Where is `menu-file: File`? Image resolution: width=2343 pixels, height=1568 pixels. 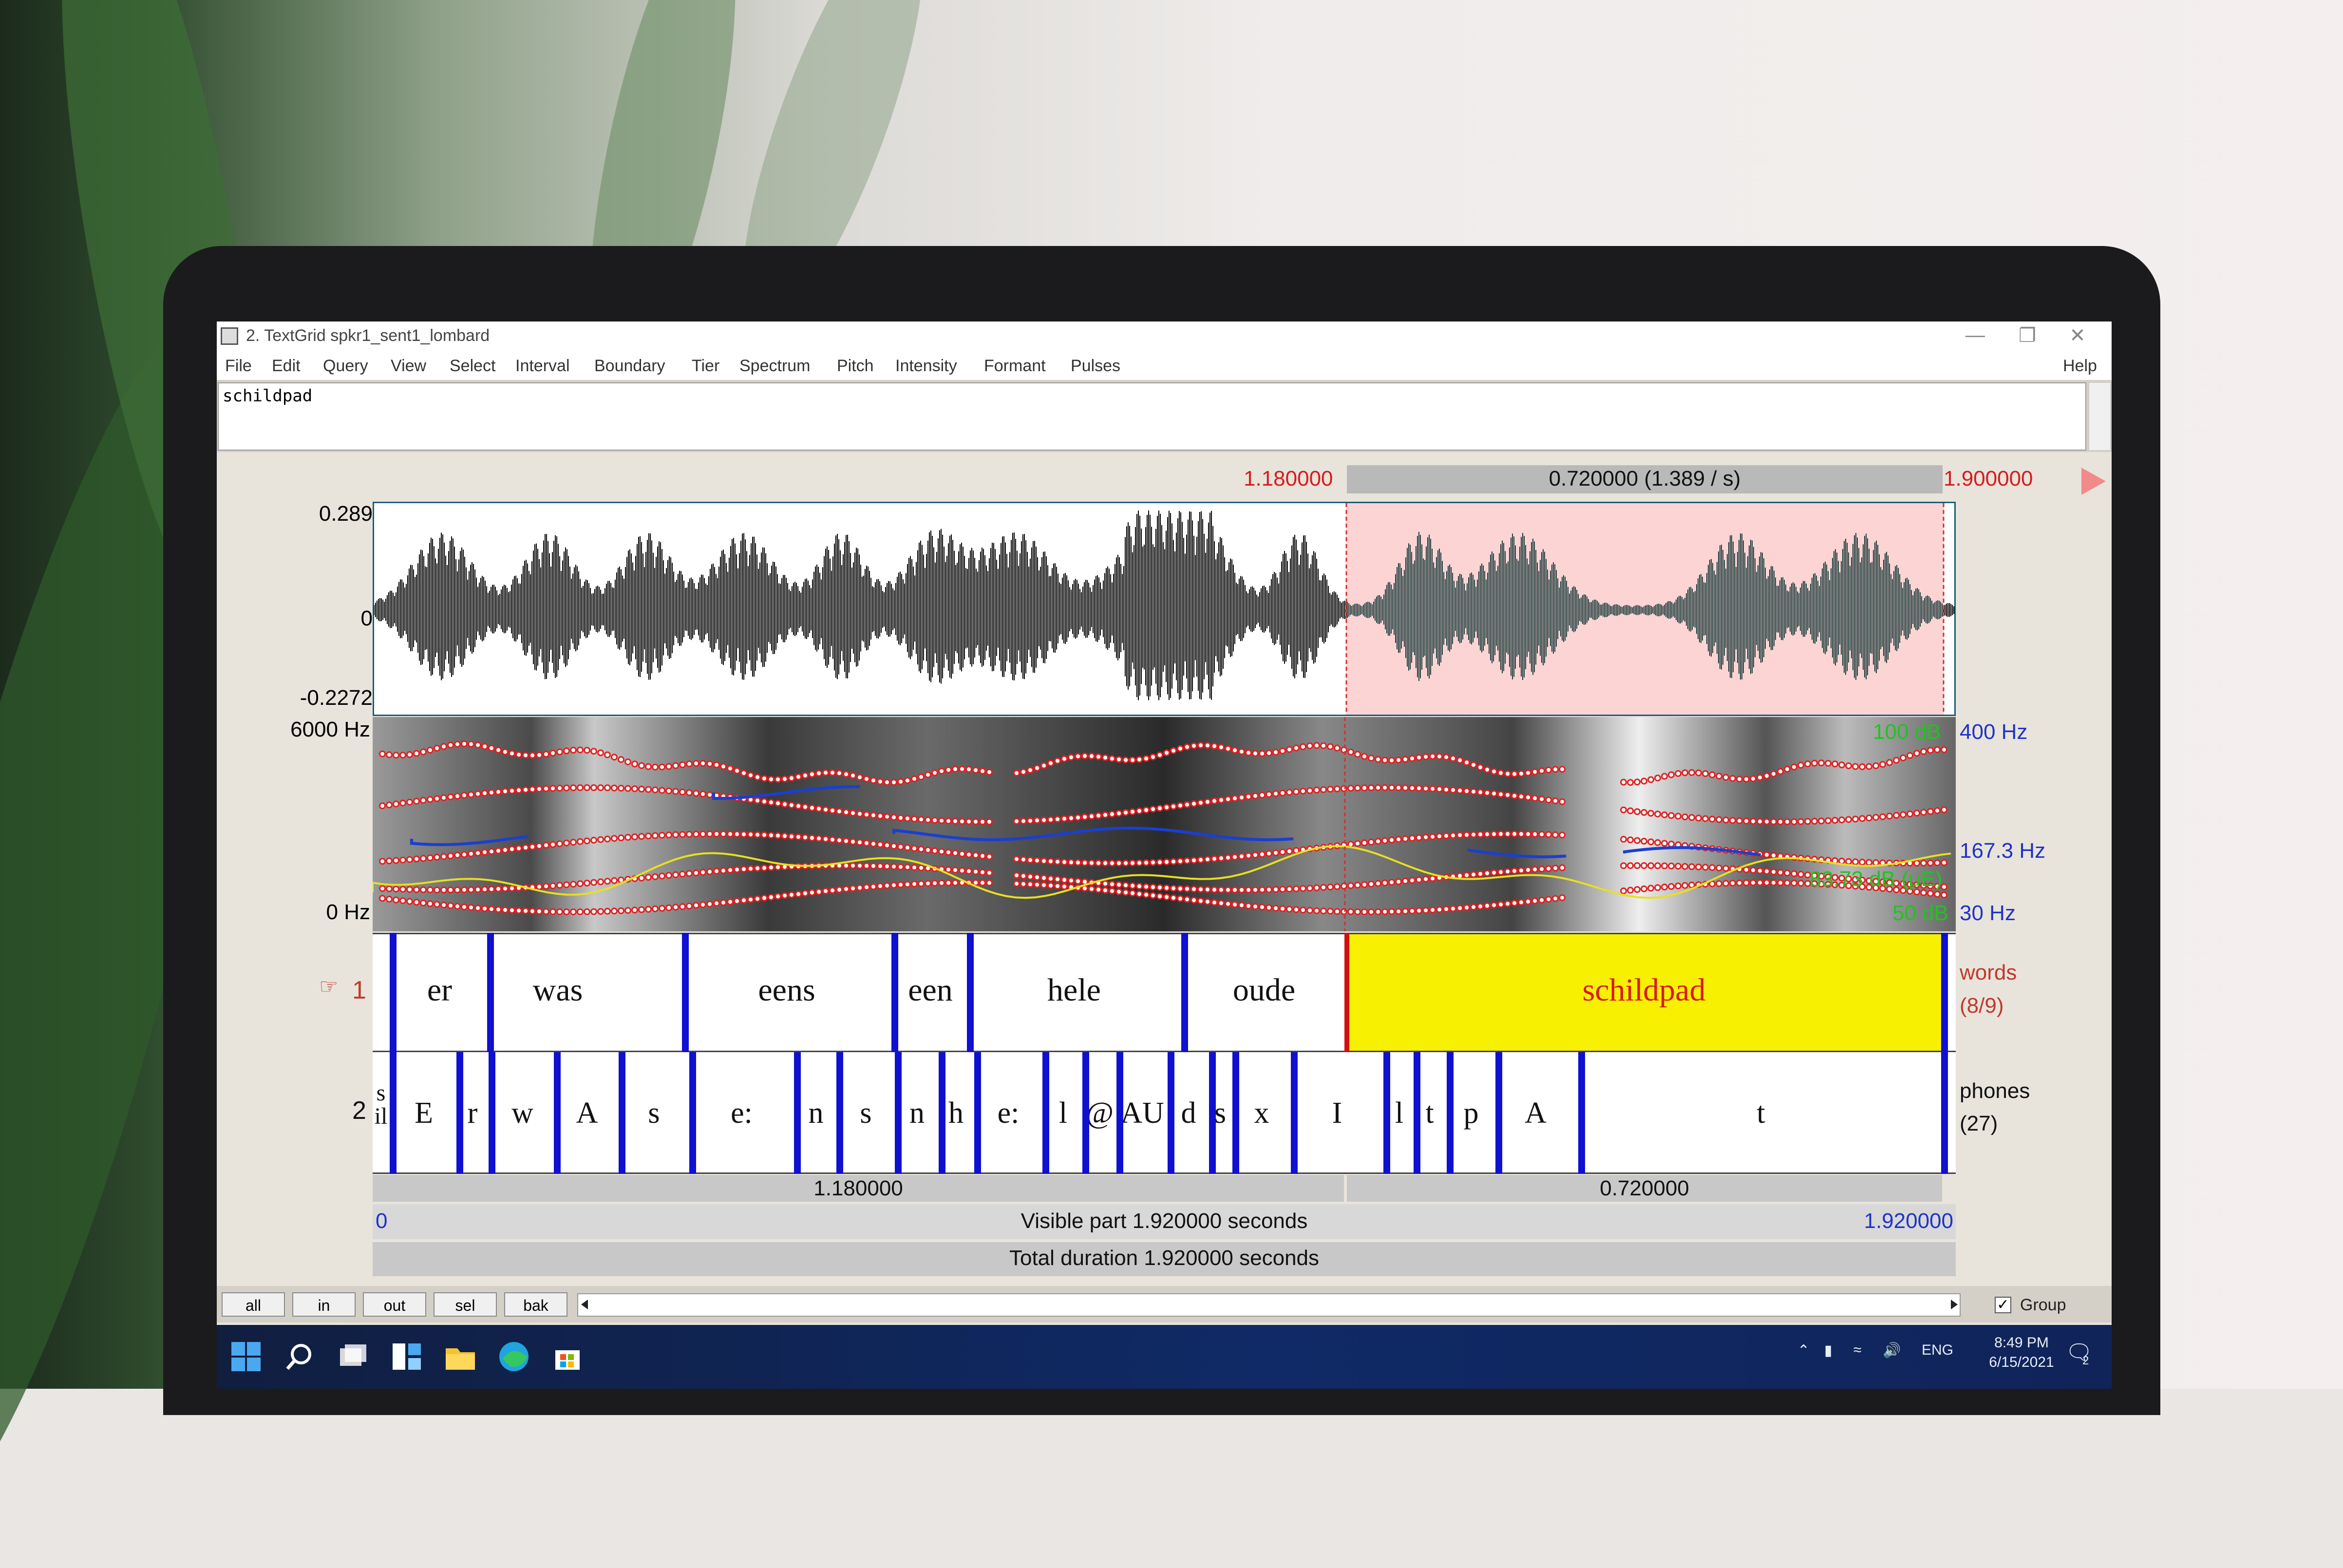
menu-file: File is located at coordinates (238, 366).